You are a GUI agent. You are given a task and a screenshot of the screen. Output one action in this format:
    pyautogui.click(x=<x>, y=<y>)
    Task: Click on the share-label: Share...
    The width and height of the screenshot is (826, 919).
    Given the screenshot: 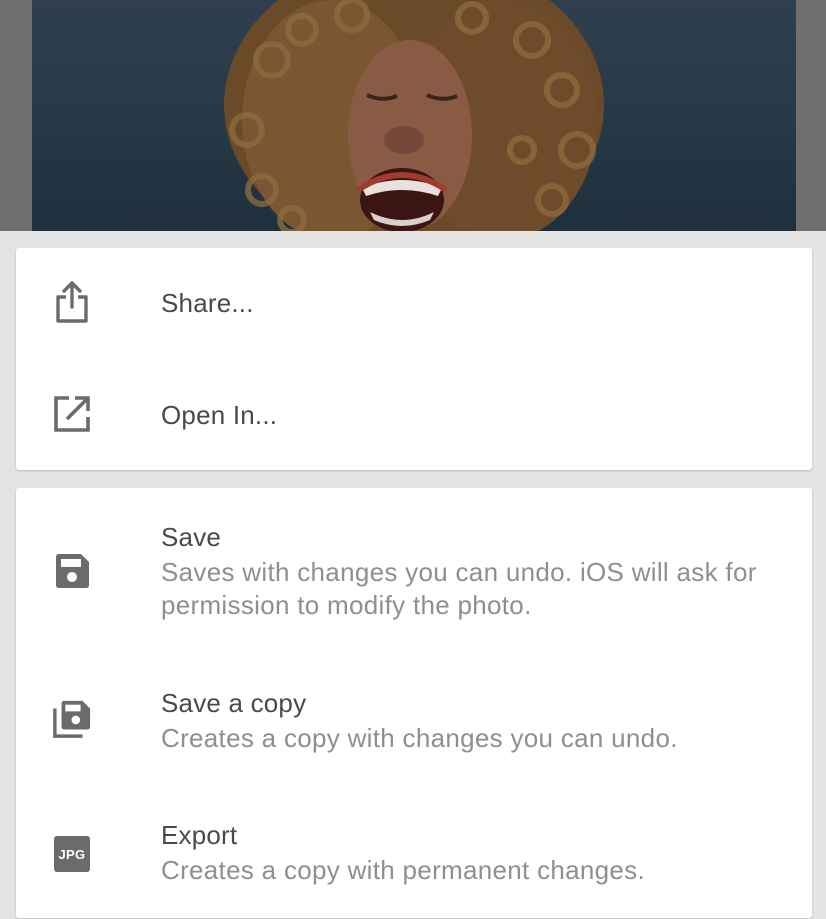 What is the action you would take?
    pyautogui.click(x=207, y=303)
    